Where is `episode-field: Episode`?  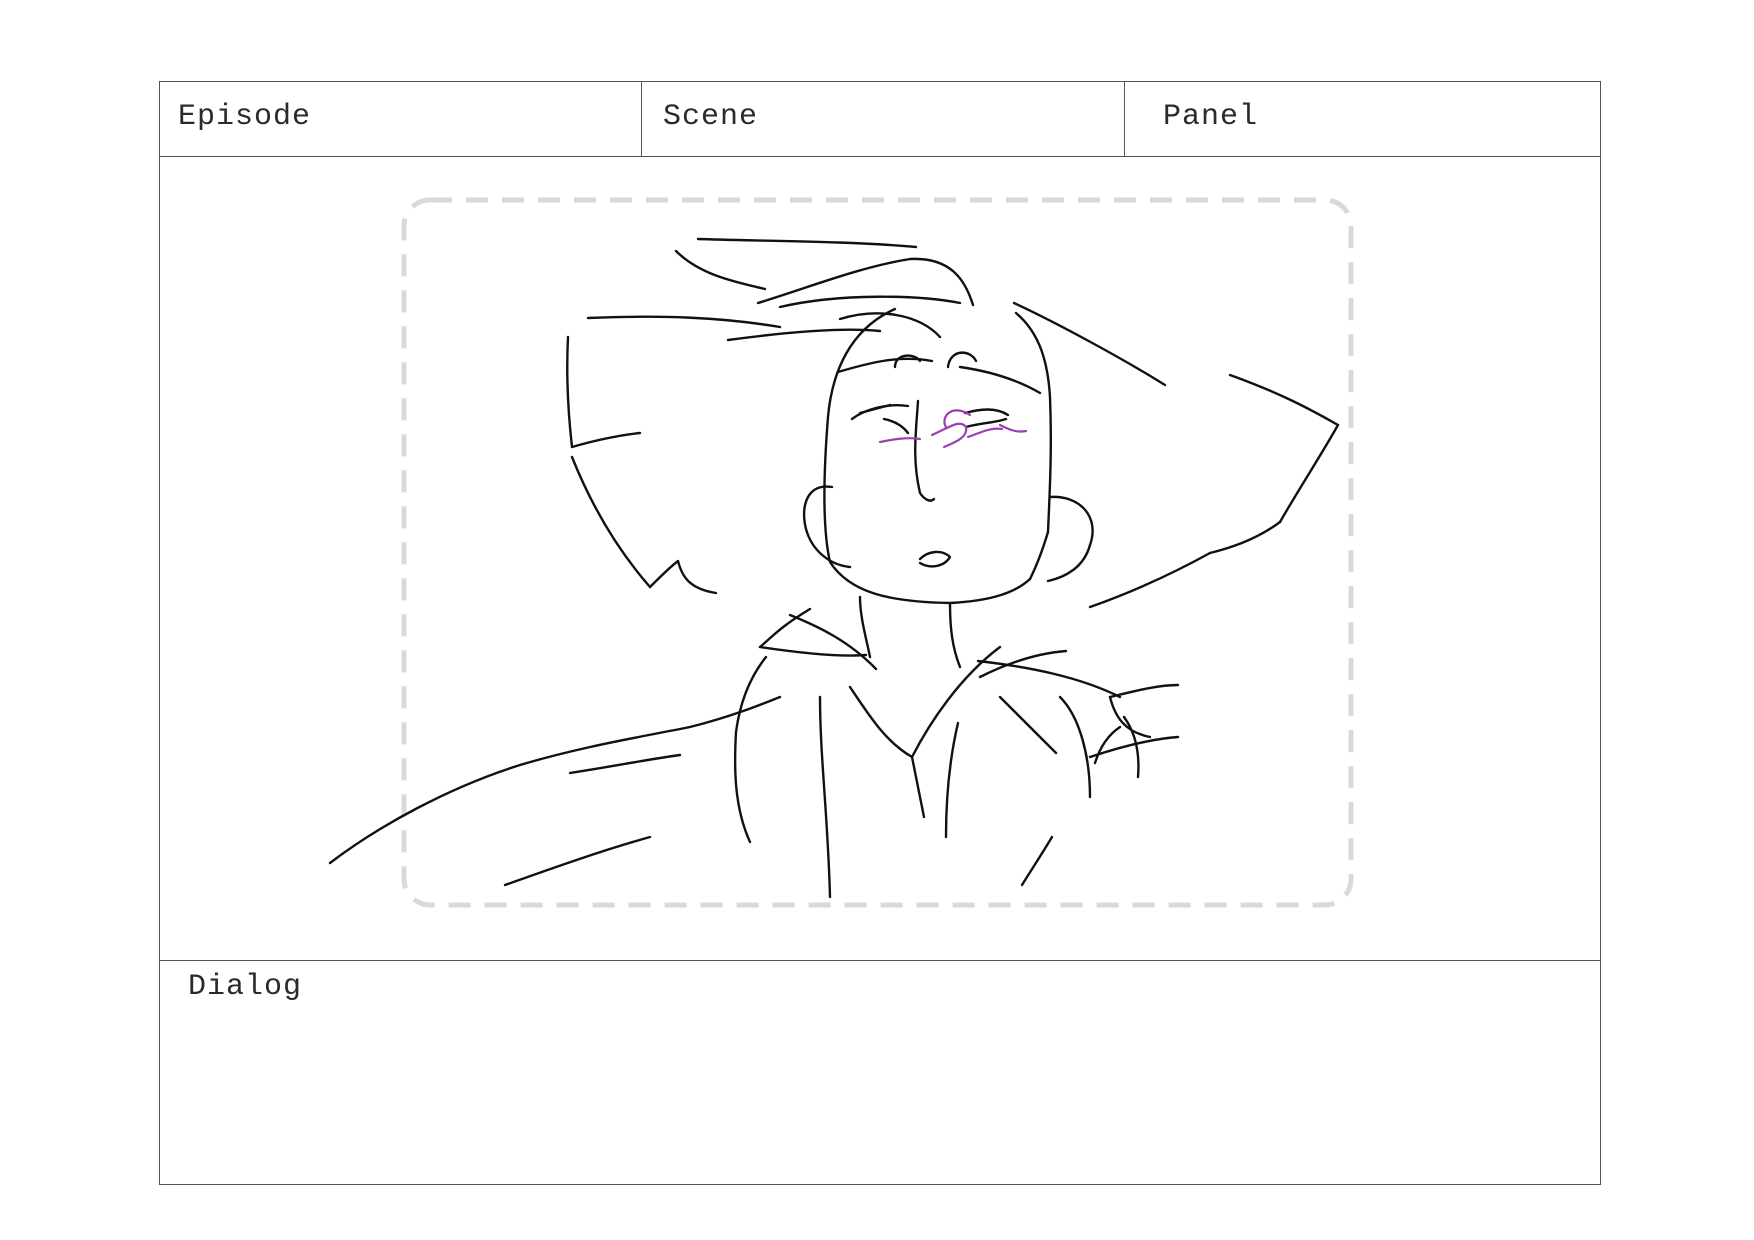
episode-field: Episode is located at coordinates (401, 119).